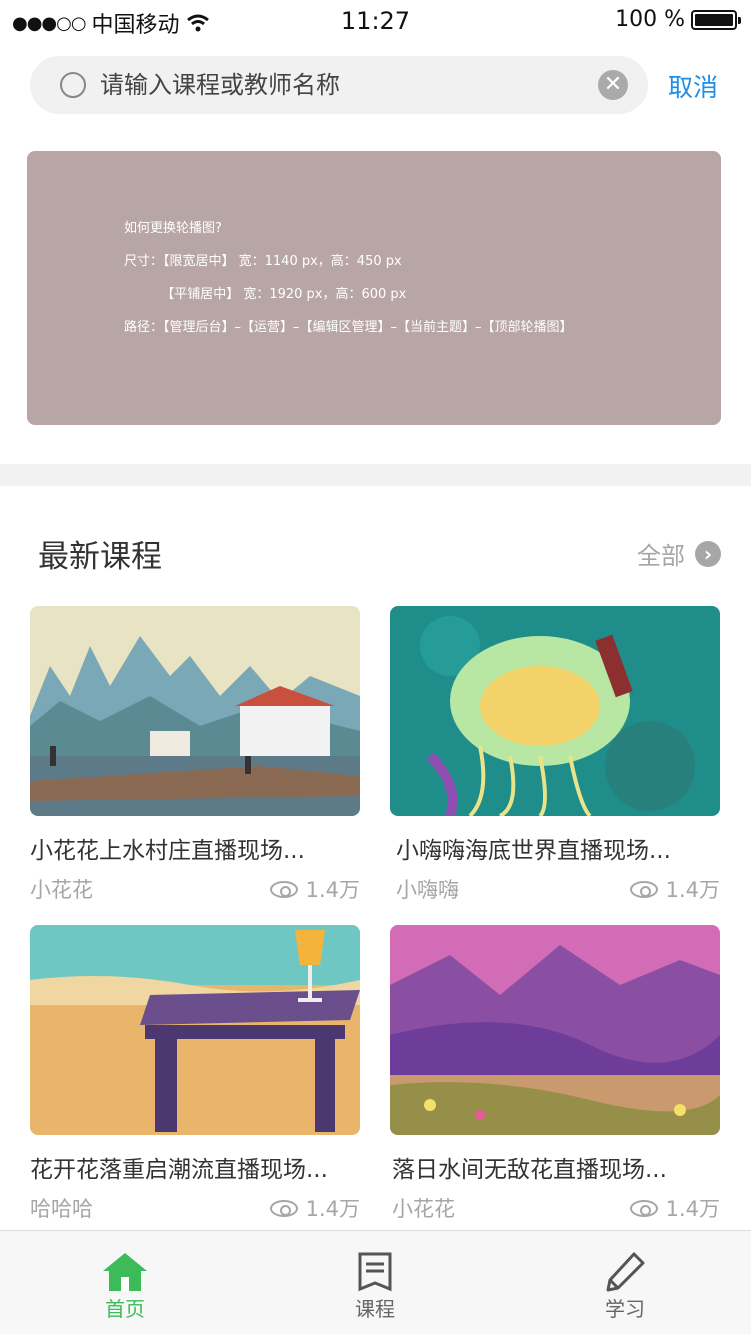  Describe the element at coordinates (427, 890) in the screenshot. I see `course-author: 小嗨嗨` at that location.